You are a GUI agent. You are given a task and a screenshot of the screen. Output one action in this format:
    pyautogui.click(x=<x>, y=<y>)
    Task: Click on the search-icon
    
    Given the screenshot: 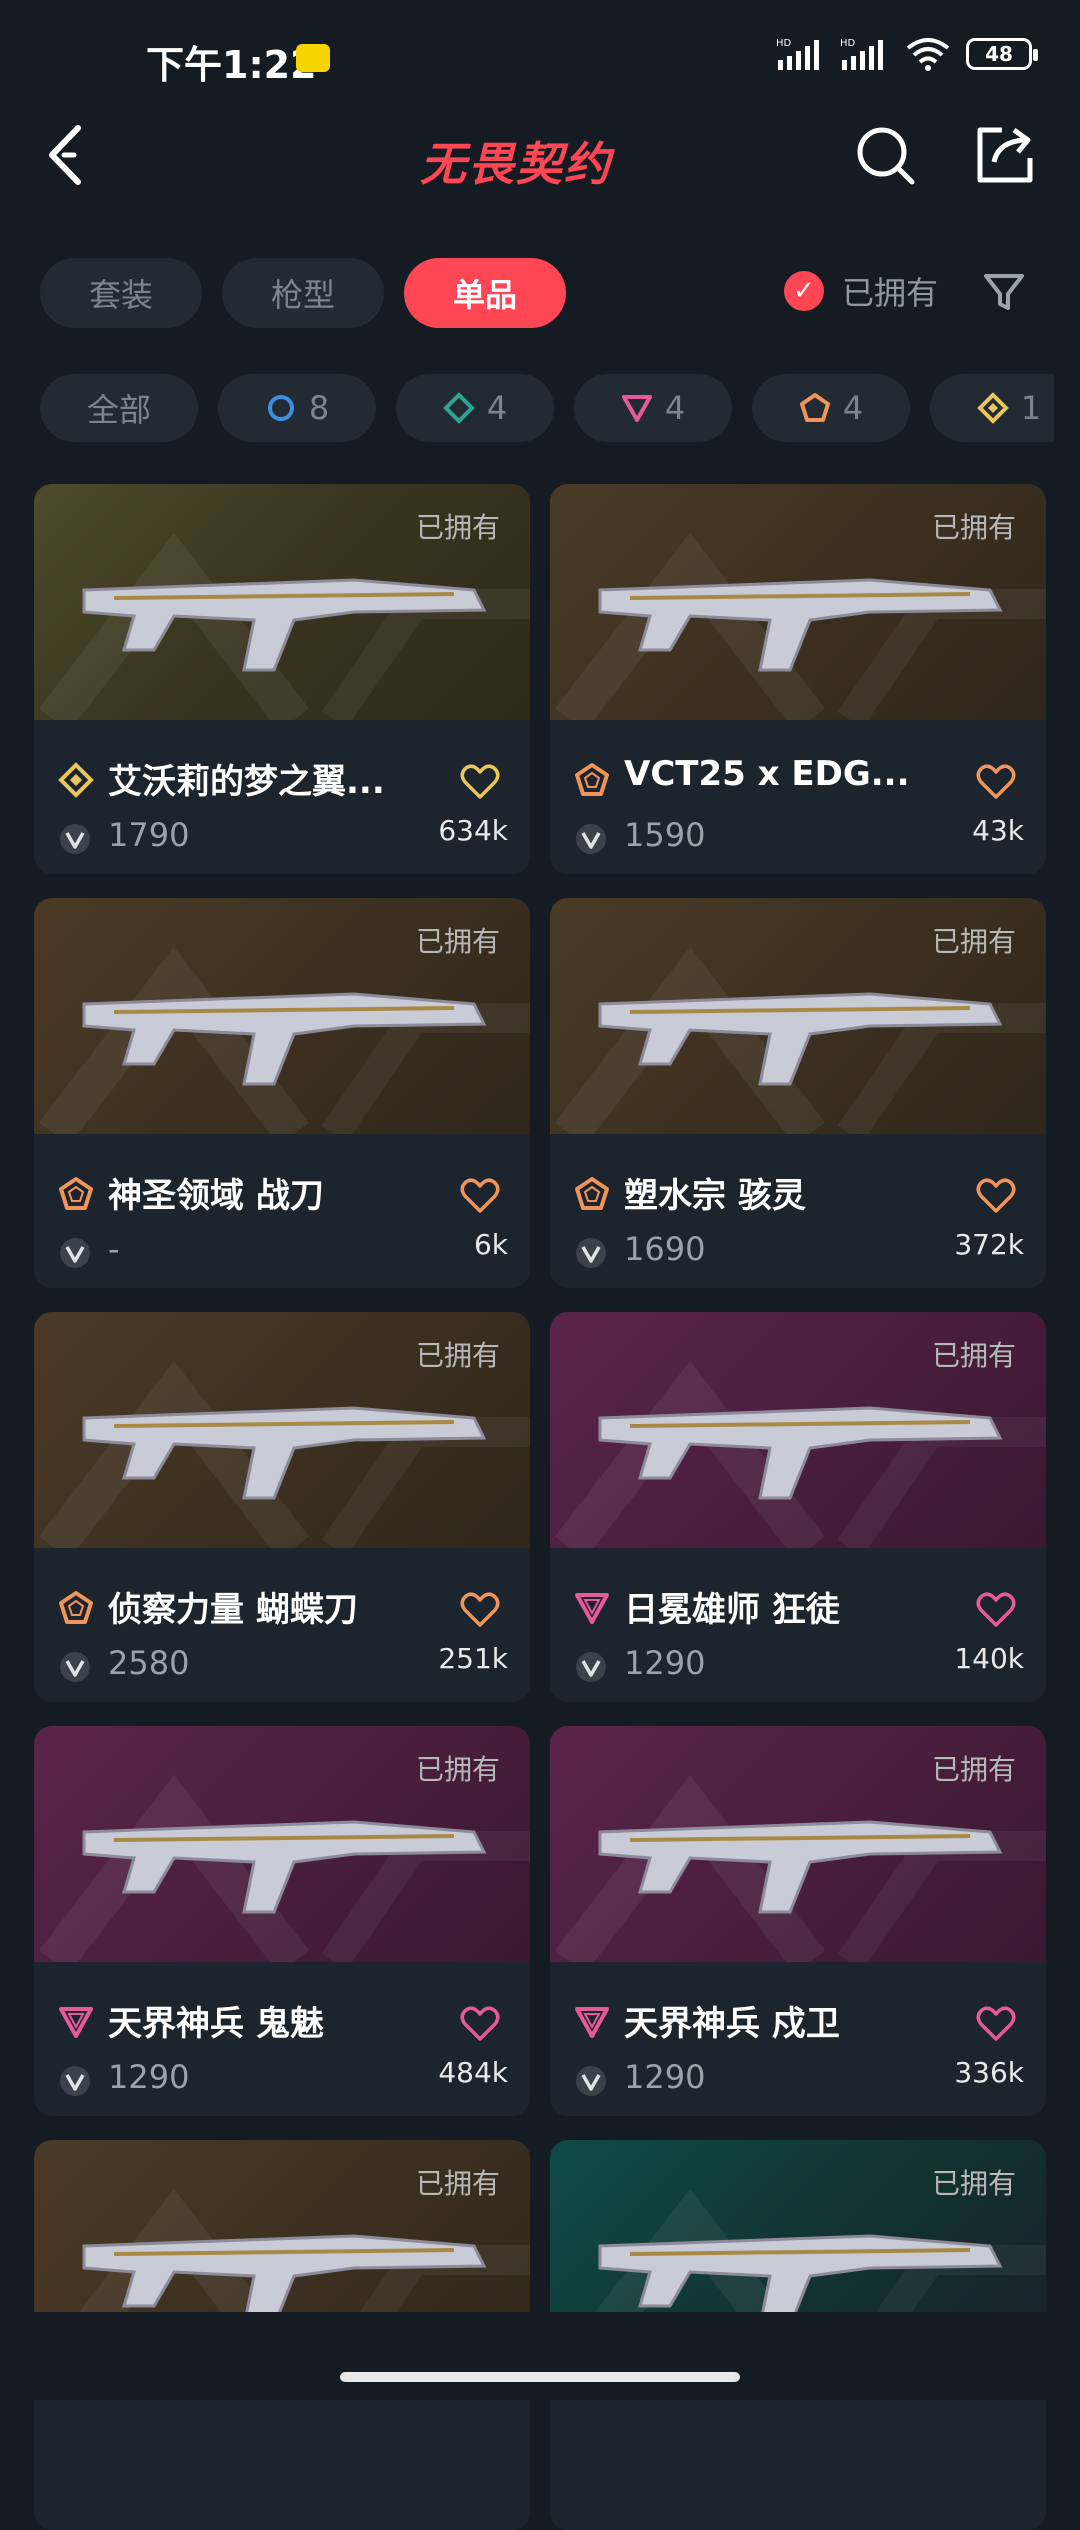 What is the action you would take?
    pyautogui.click(x=885, y=155)
    